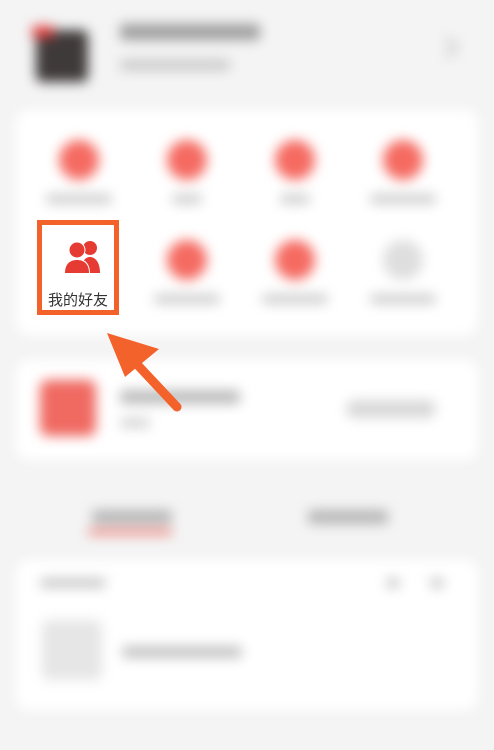  Describe the element at coordinates (247, 50) in the screenshot. I see `profile-header` at that location.